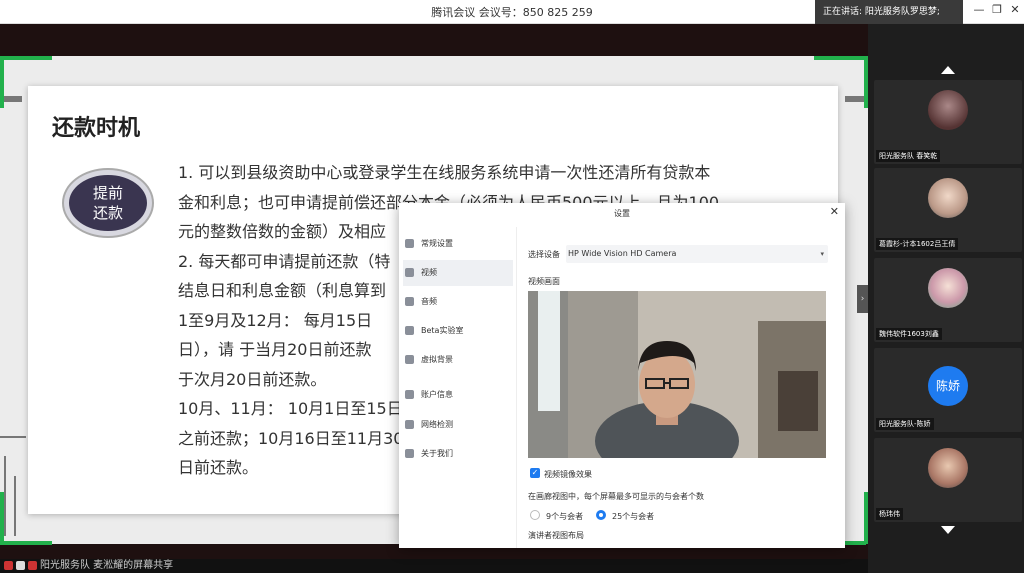 The image size is (1024, 573). What do you see at coordinates (979, 9) in the screenshot?
I see `minimize-button: —` at bounding box center [979, 9].